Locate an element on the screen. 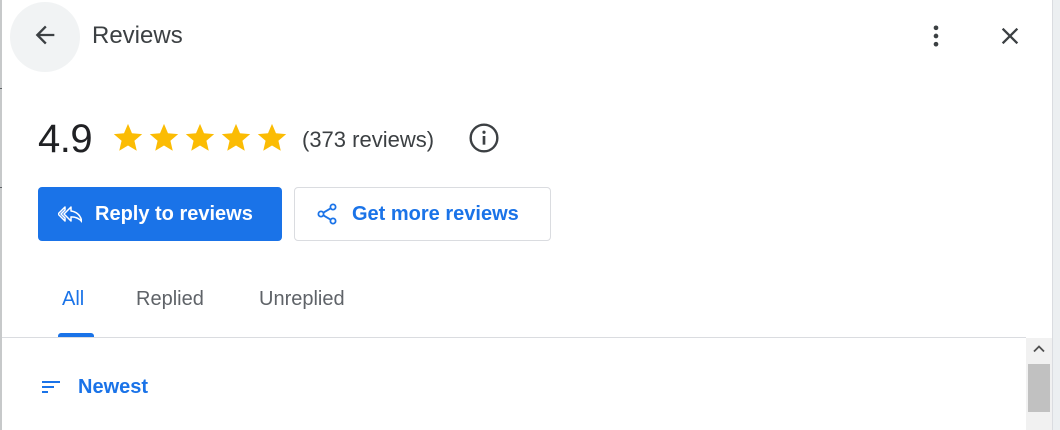 The image size is (1060, 430). scrollbar is located at coordinates (1039, 384).